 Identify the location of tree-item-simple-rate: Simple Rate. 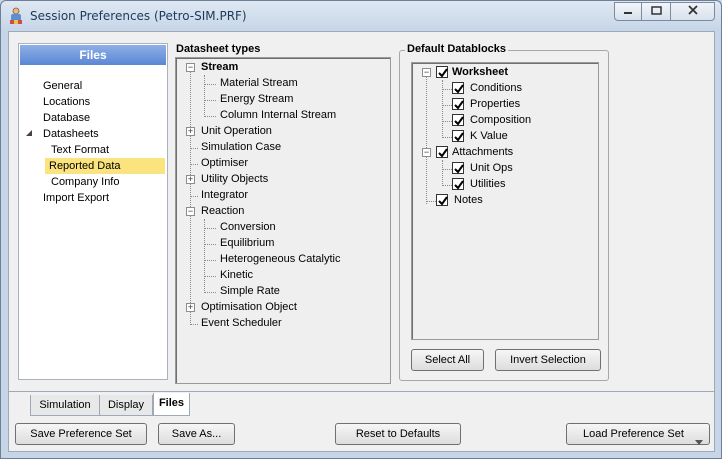
(250, 291).